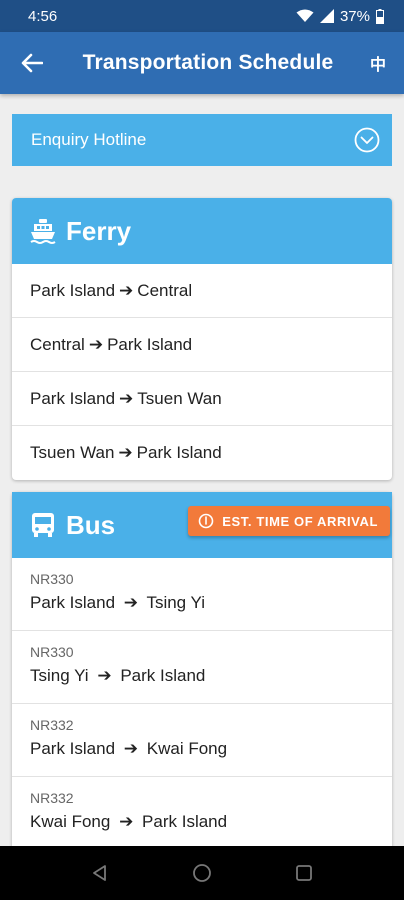 The height and width of the screenshot is (900, 404). What do you see at coordinates (99, 230) in the screenshot?
I see `ferry-title: Ferry` at bounding box center [99, 230].